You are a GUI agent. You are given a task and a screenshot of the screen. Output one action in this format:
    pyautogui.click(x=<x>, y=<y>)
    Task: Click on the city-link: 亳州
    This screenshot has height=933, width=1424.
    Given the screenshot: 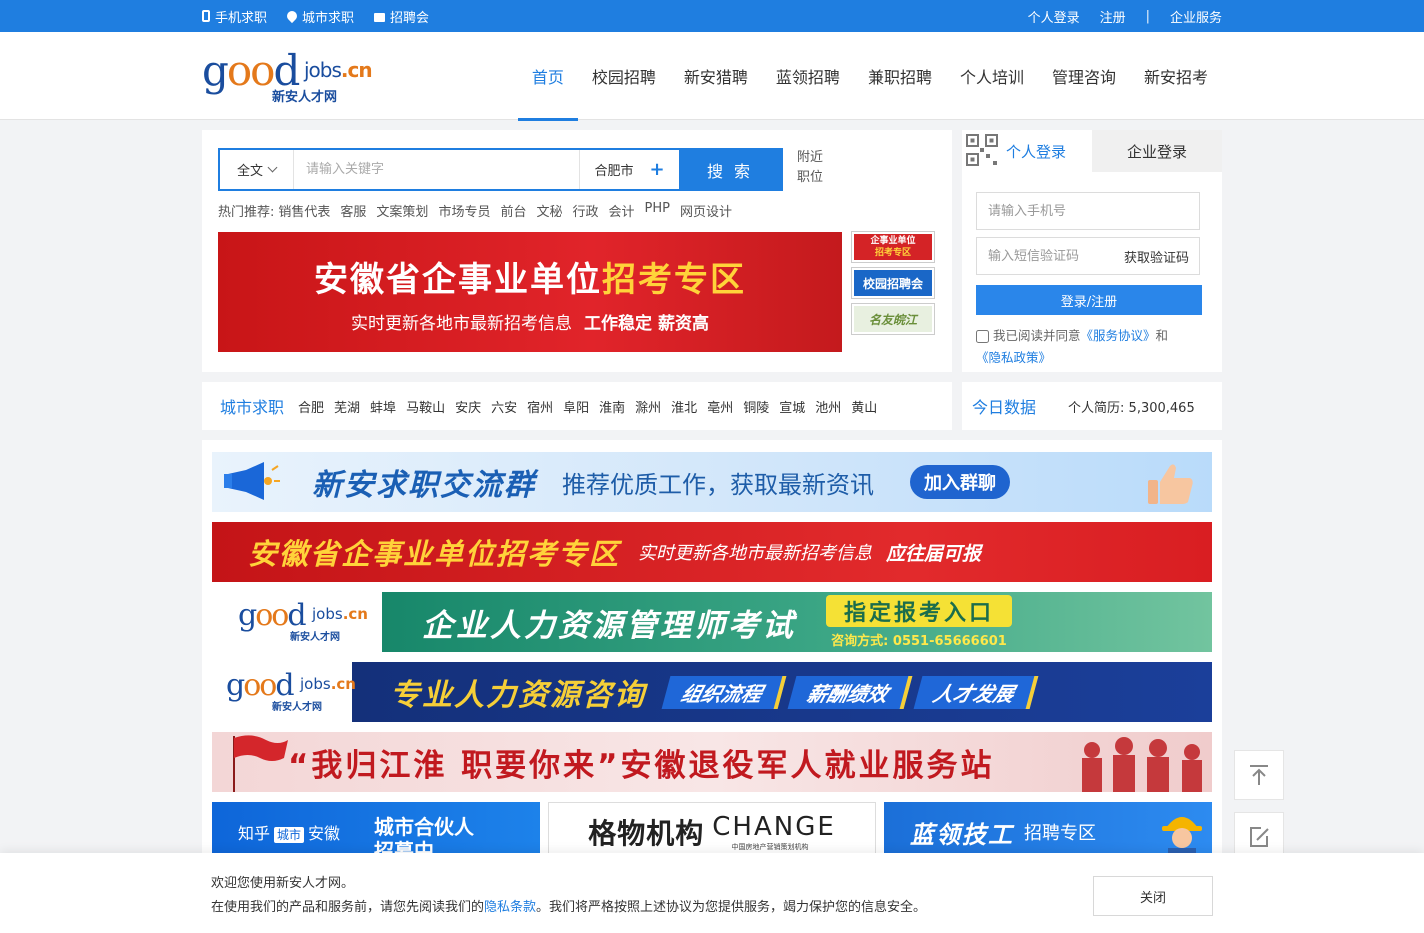 What is the action you would take?
    pyautogui.click(x=720, y=406)
    